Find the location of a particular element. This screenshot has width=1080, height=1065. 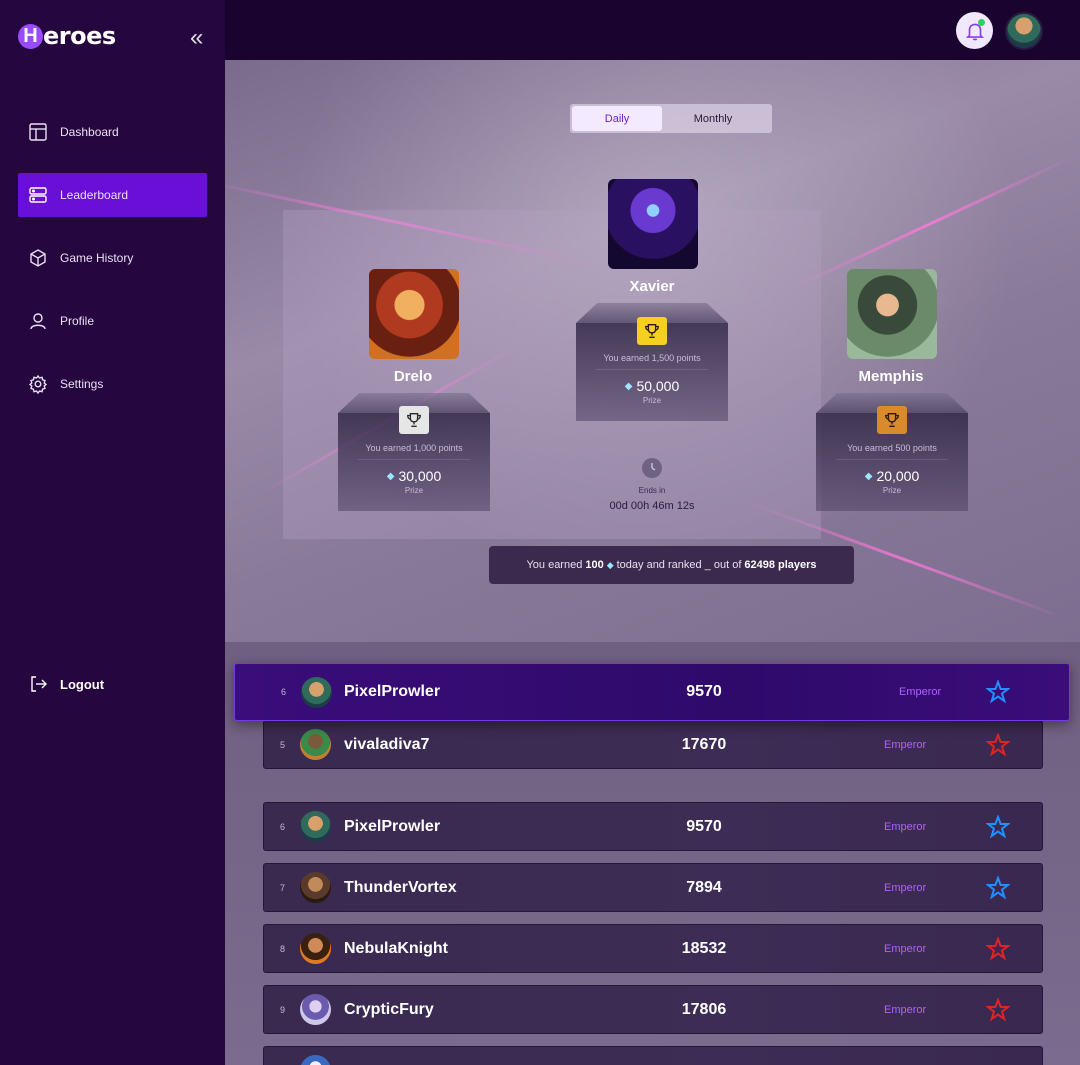

app-logo: H eroes is located at coordinates (67, 36).